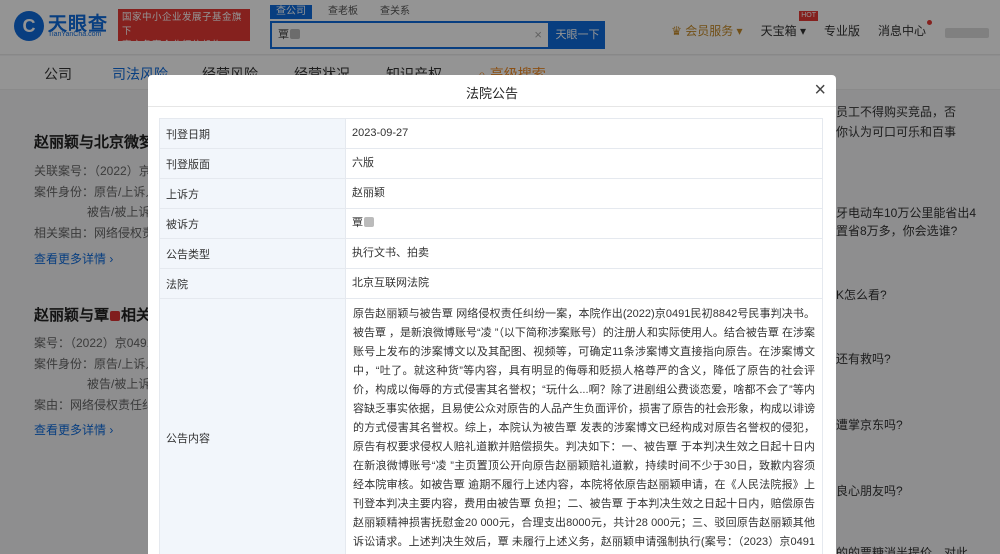 The height and width of the screenshot is (554, 1000). What do you see at coordinates (820, 90) in the screenshot?
I see `close-icon: ×` at bounding box center [820, 90].